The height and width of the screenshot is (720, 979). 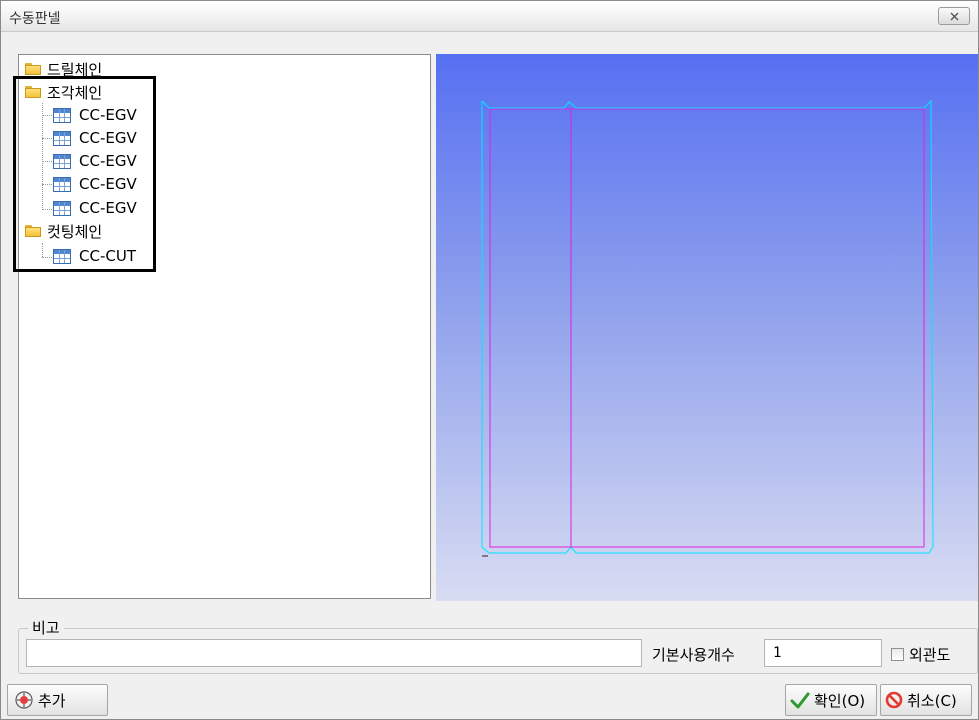 I want to click on cancel-button-label: 취소(C), so click(x=932, y=700).